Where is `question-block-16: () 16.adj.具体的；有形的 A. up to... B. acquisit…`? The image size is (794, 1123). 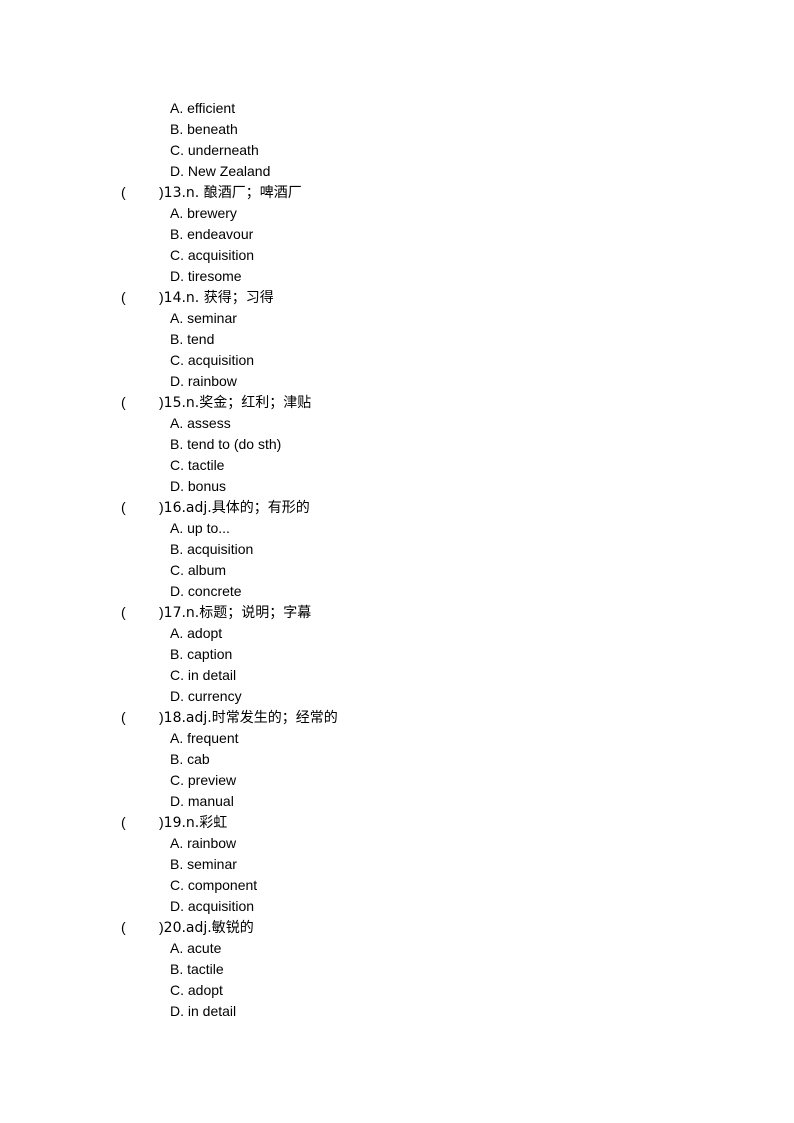 question-block-16: () 16.adj.具体的；有形的 A. up to... B. acquisit… is located at coordinates (397, 549).